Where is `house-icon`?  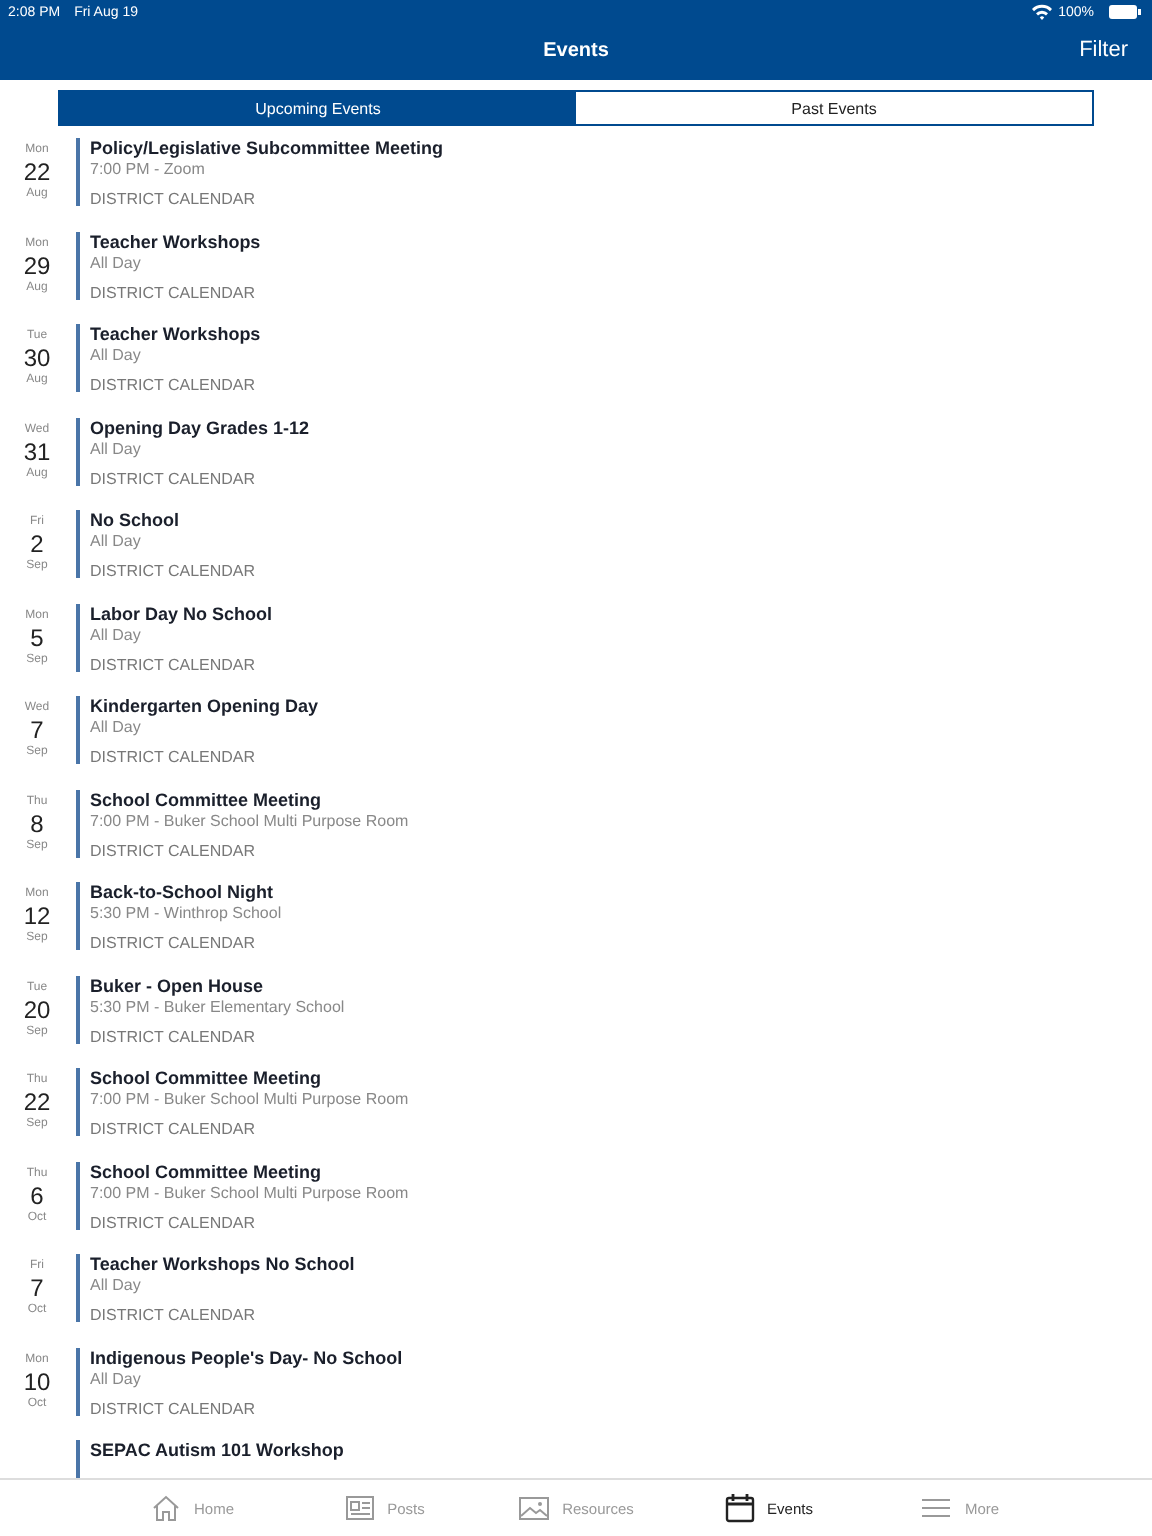 house-icon is located at coordinates (165, 1508).